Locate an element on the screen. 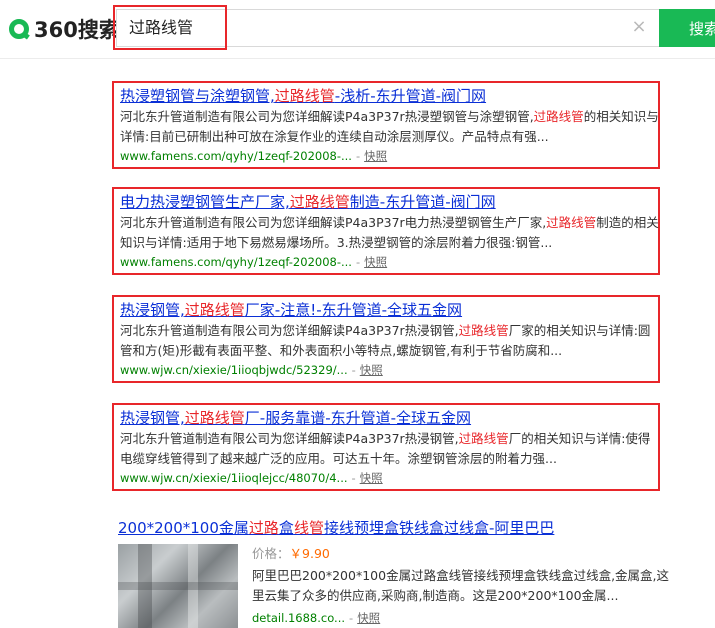 This screenshot has width=715, height=628. result-title-link: 200*200*100金属过路盒线管接线预埋盒铁线盒过线盒-阿里巴巴 is located at coordinates (398, 528).